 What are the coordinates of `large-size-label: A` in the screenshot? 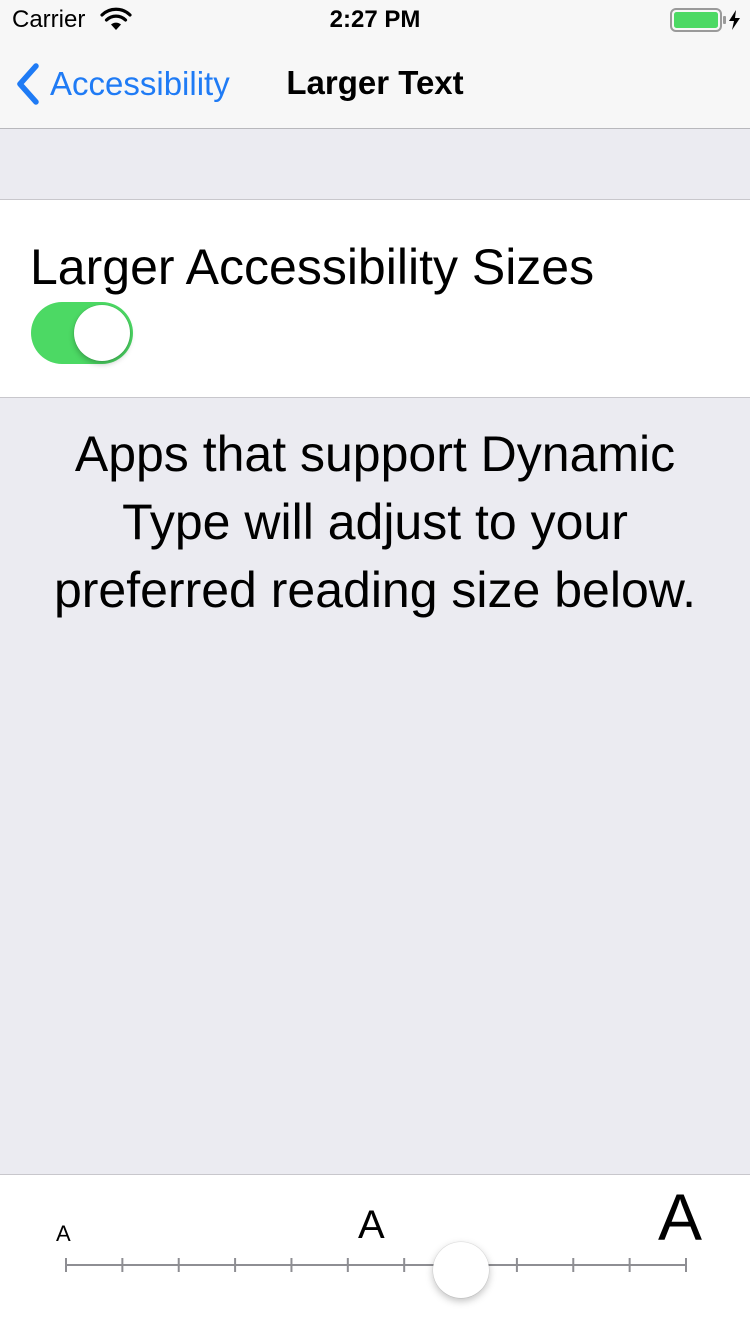 It's located at (680, 1217).